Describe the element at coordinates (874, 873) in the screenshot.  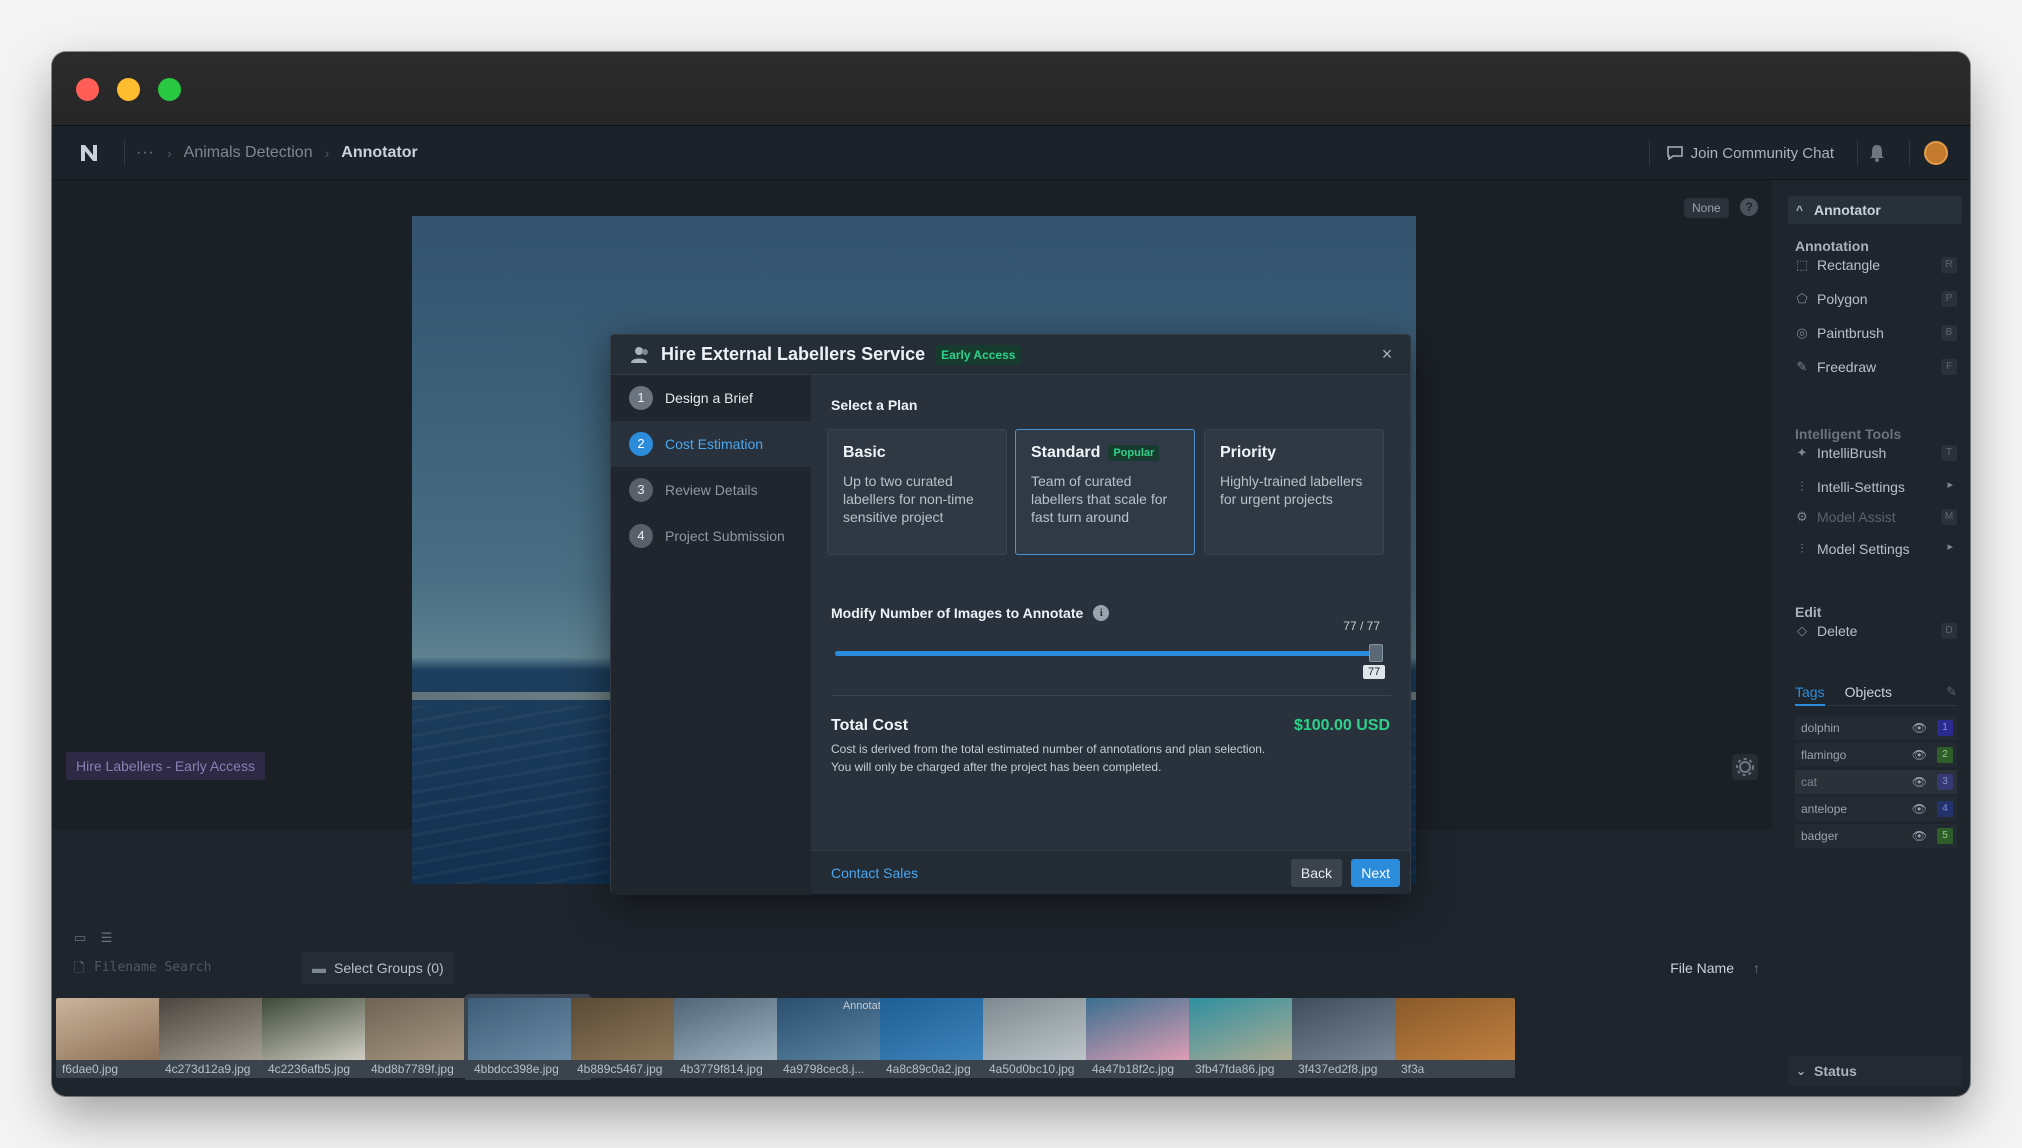
I see `contact-sales-link: Contact Sales` at that location.